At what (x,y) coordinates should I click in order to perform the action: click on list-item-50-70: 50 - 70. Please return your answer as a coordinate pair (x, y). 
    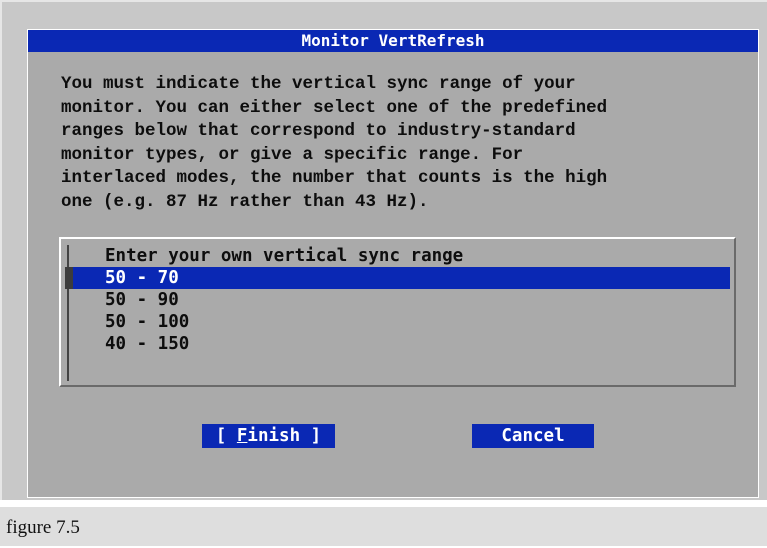
    Looking at the image, I should click on (397, 278).